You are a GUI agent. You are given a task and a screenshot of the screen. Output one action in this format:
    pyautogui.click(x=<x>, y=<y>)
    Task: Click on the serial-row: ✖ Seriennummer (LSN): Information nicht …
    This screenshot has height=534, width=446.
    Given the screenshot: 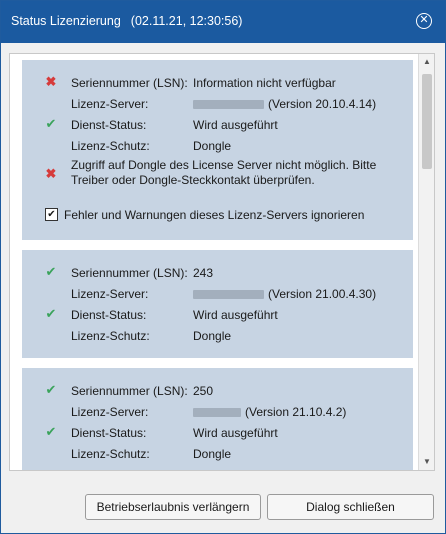 What is the action you would take?
    pyautogui.click(x=217, y=83)
    